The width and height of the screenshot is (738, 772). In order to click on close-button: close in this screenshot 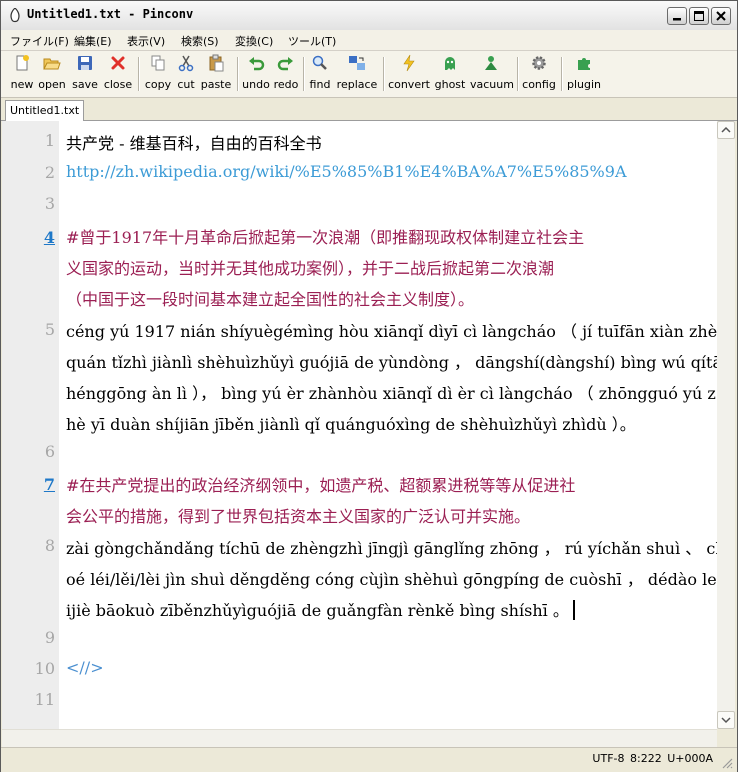, I will do `click(118, 74)`.